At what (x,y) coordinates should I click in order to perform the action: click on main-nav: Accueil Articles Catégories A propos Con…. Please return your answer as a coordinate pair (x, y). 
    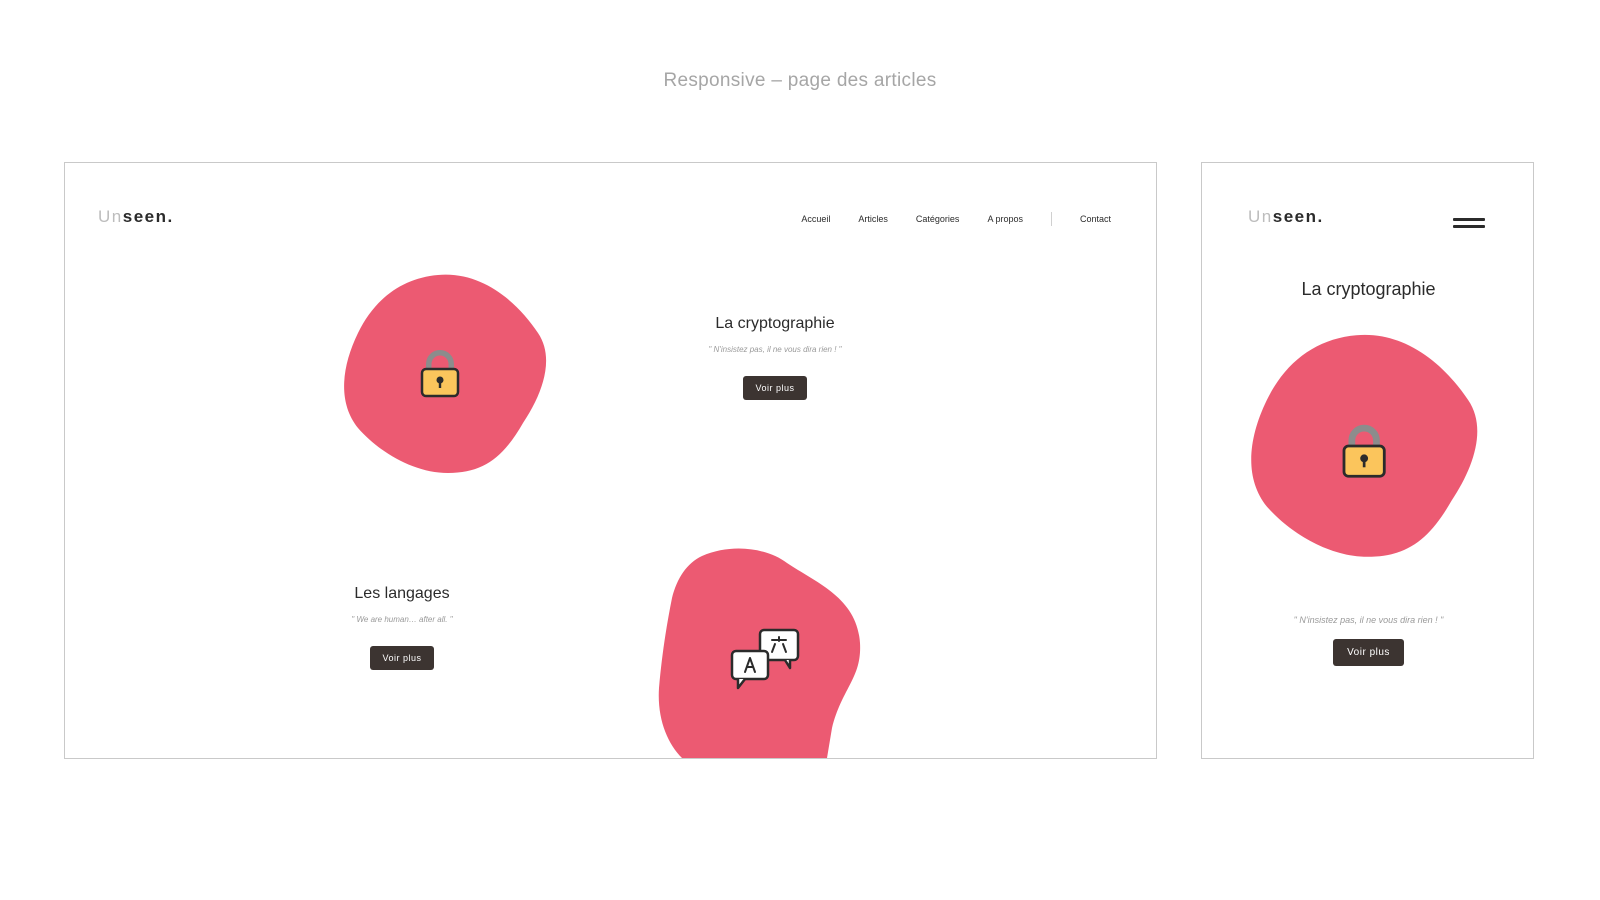
    Looking at the image, I should click on (956, 219).